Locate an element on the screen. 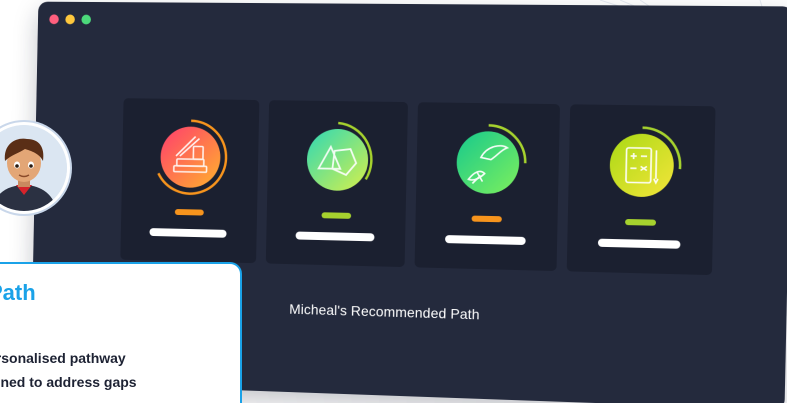  info-card-title: Path is located at coordinates (18, 292).